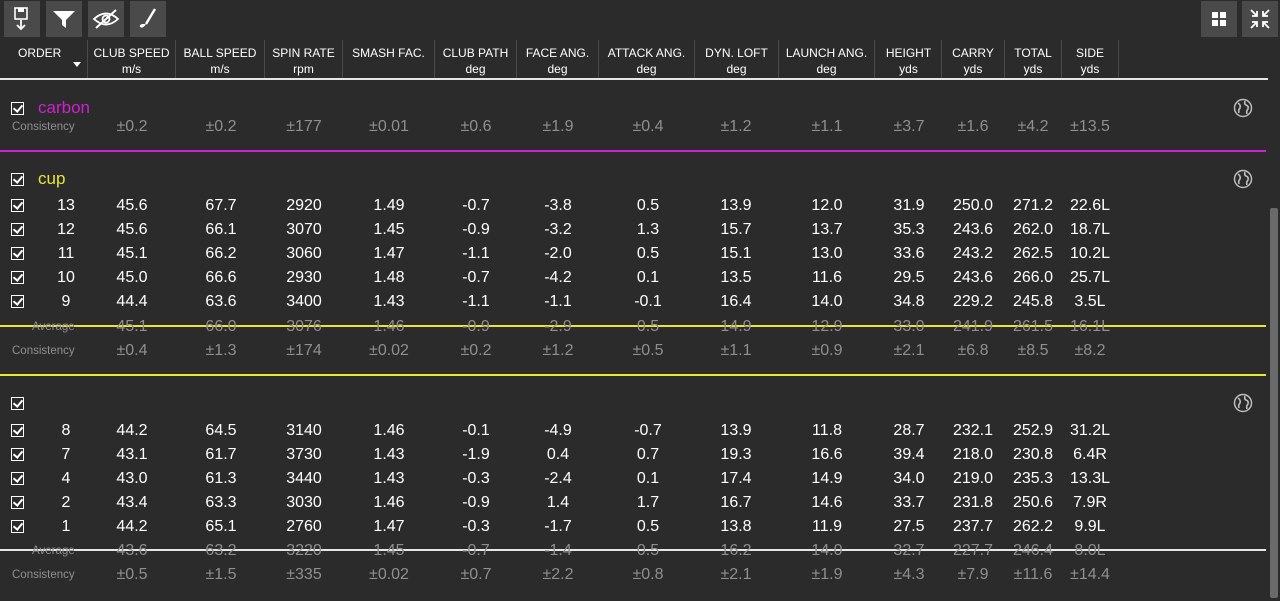  I want to click on value-club-path: ±0.7, so click(476, 574).